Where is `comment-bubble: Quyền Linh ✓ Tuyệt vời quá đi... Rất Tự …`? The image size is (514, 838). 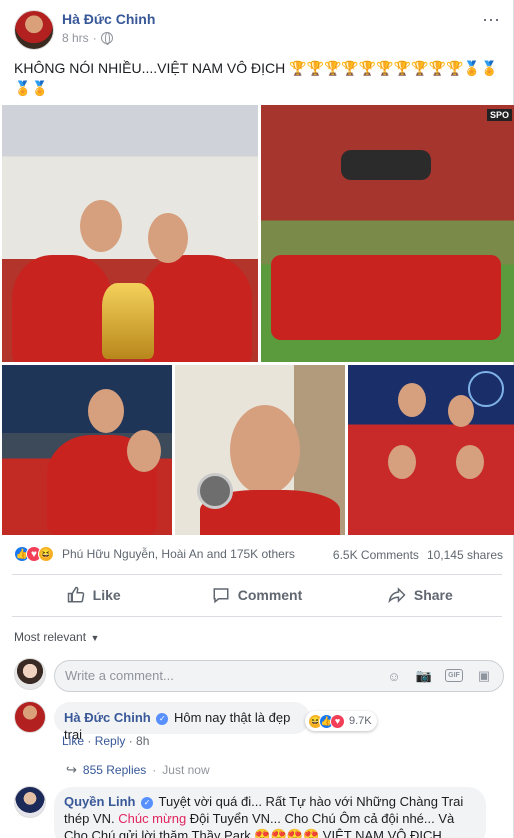 comment-bubble: Quyền Linh ✓ Tuyệt vời quá đi... Rất Tự … is located at coordinates (270, 812).